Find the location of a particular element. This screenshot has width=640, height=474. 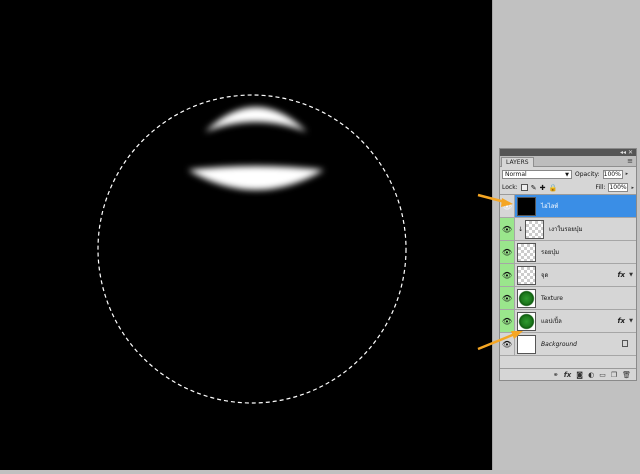

fill-input: 100% is located at coordinates (618, 187).